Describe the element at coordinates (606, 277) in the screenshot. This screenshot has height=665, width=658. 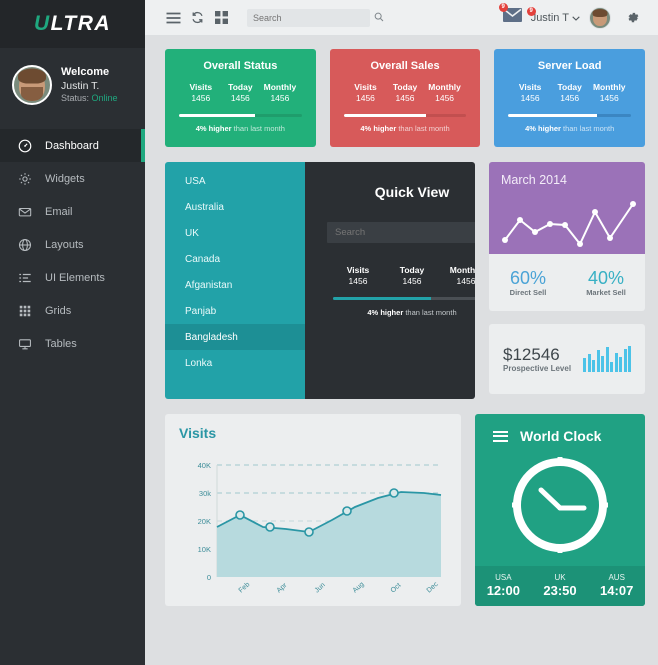
I see `sell-percent: 40%` at that location.